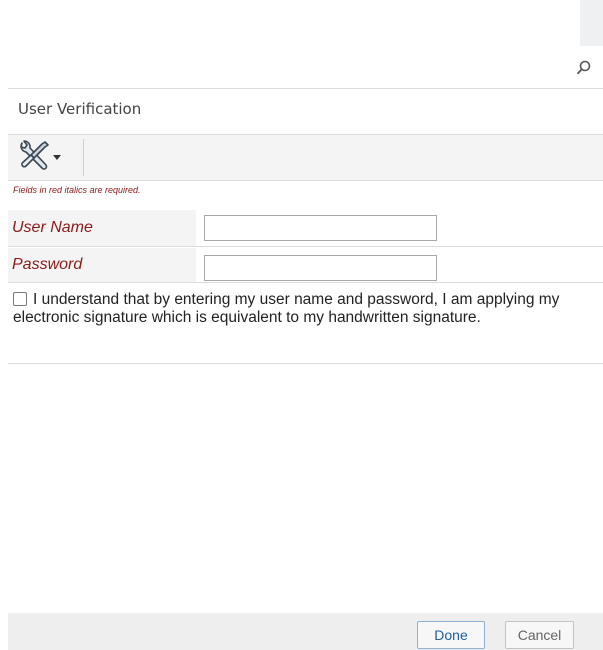  What do you see at coordinates (451, 635) in the screenshot?
I see `done-button: Done` at bounding box center [451, 635].